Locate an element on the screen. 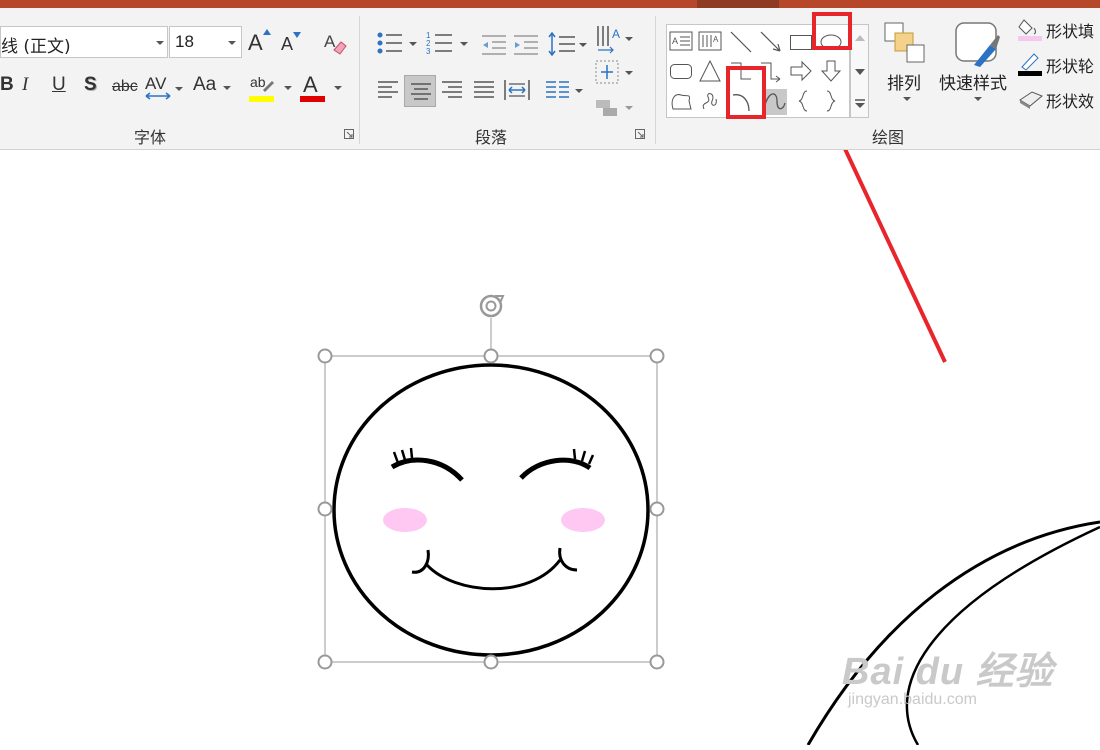  caret-down-icon is located at coordinates (297, 35).